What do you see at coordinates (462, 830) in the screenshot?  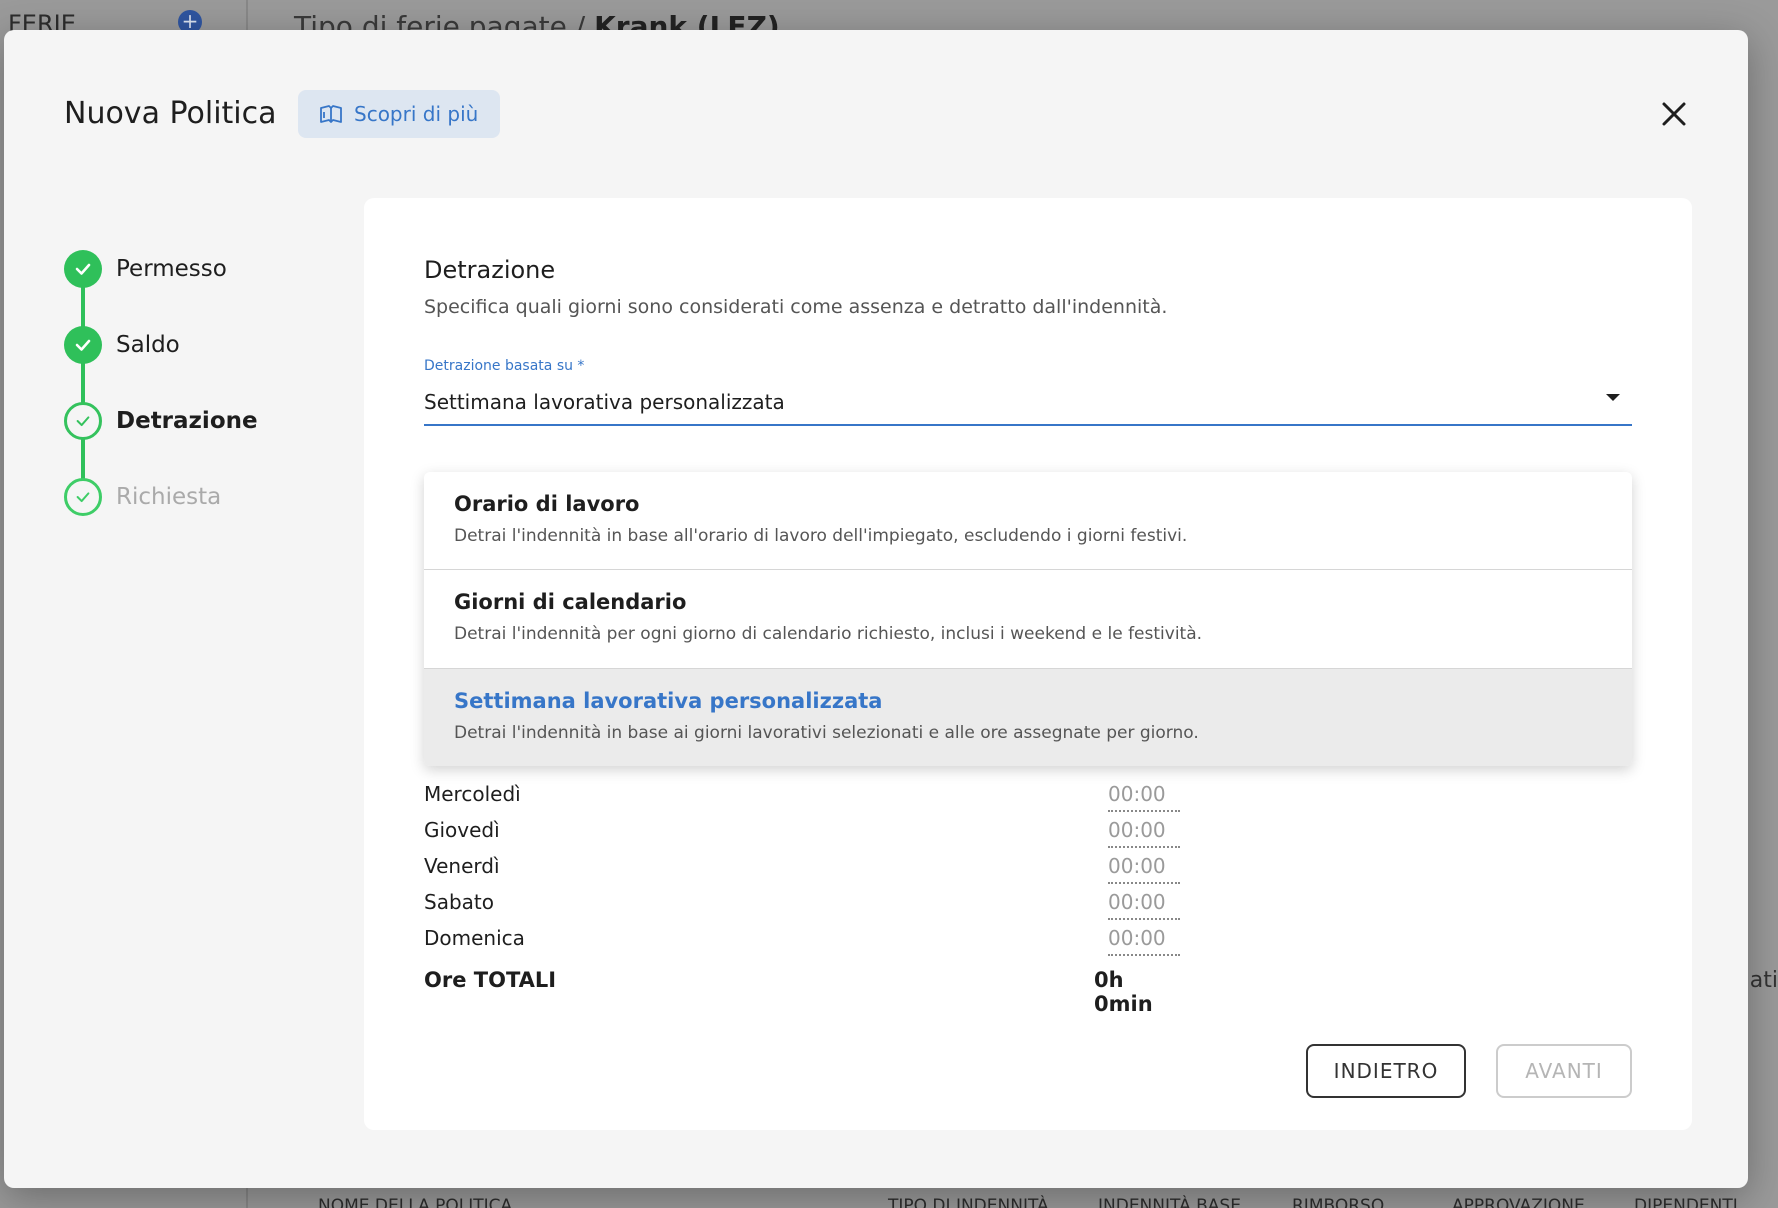 I see `day-name: Giovedì` at bounding box center [462, 830].